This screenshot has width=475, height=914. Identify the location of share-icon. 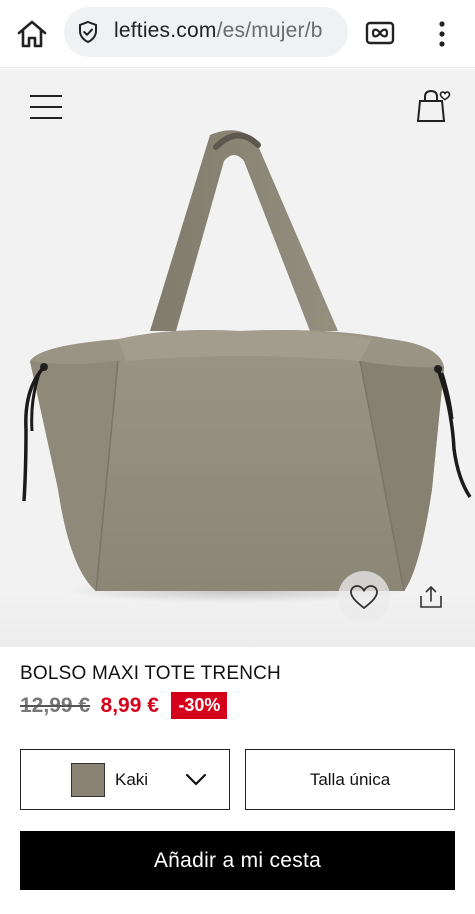
(431, 597).